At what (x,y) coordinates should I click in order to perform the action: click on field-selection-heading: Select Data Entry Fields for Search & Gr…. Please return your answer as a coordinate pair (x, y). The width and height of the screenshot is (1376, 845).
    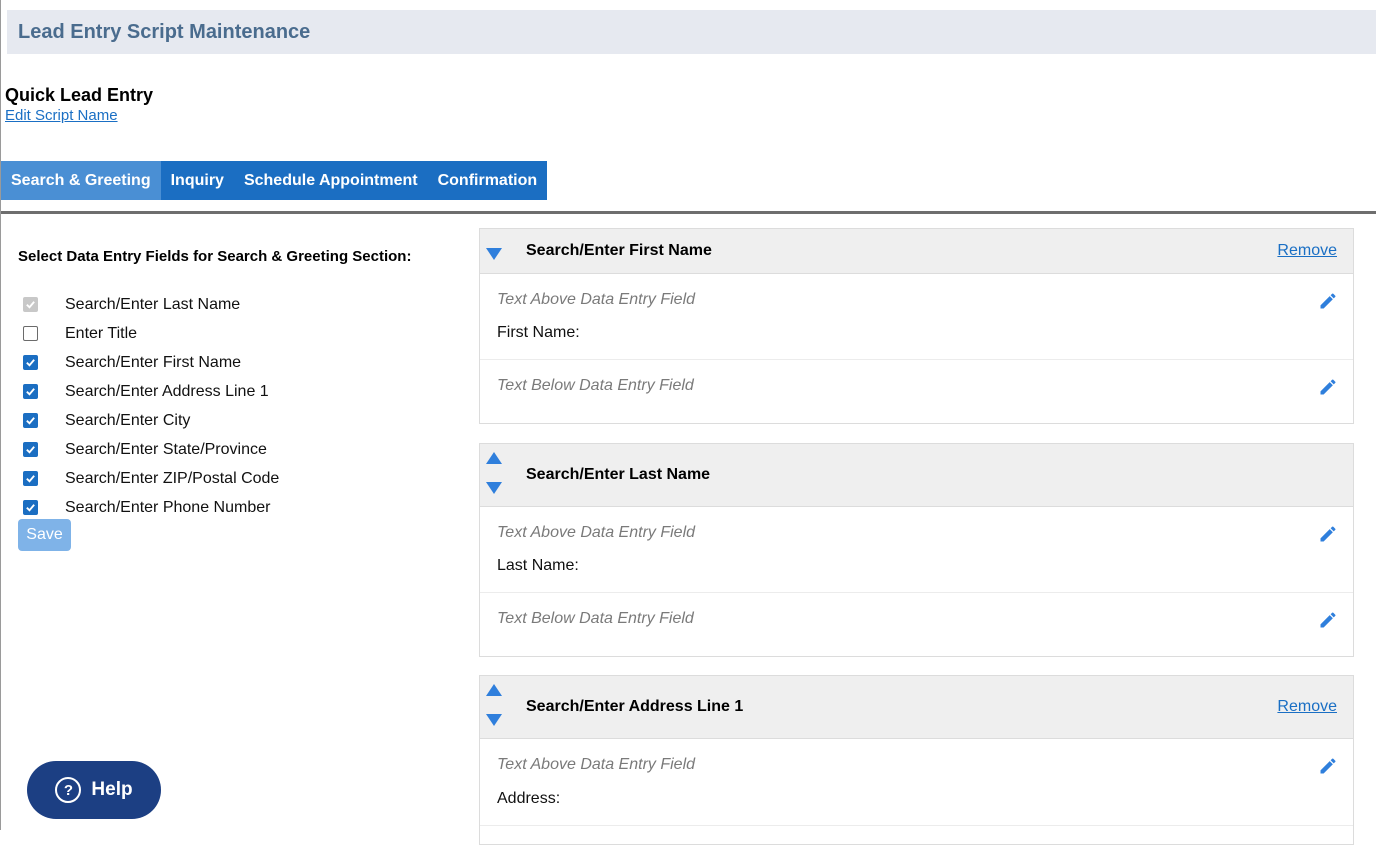
    Looking at the image, I should click on (215, 256).